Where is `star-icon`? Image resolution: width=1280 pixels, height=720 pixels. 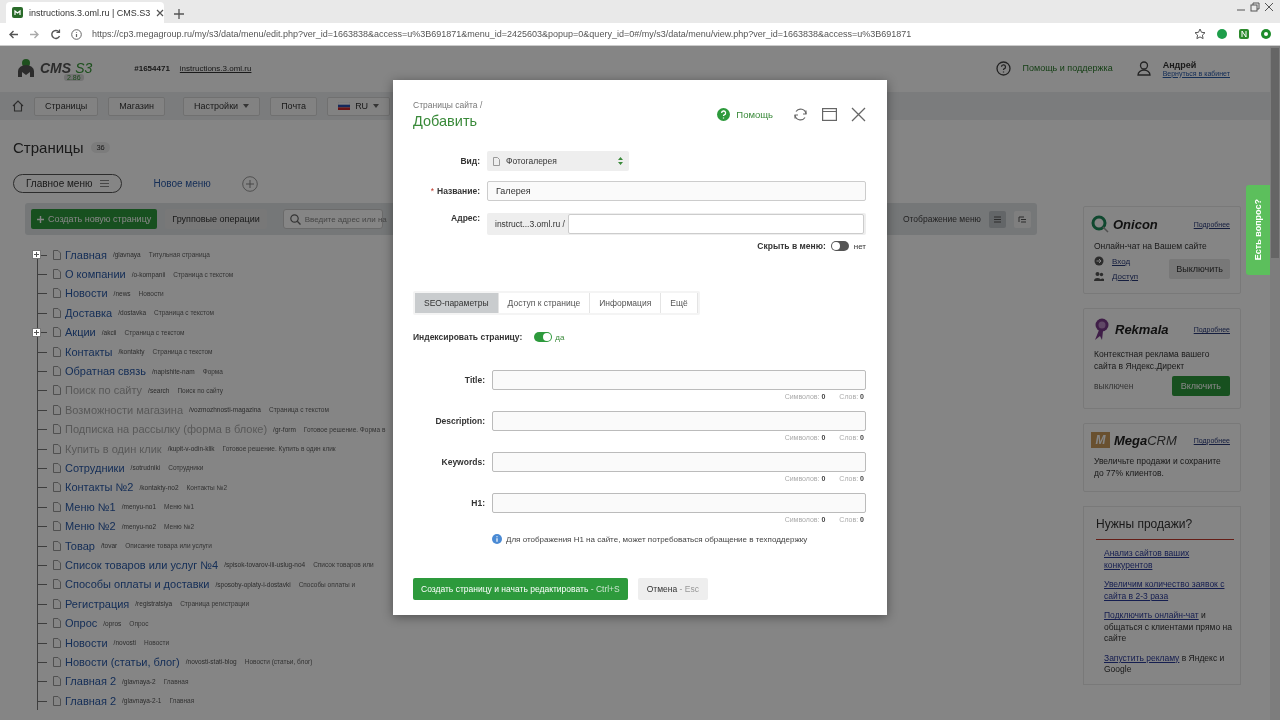
star-icon is located at coordinates (1200, 34).